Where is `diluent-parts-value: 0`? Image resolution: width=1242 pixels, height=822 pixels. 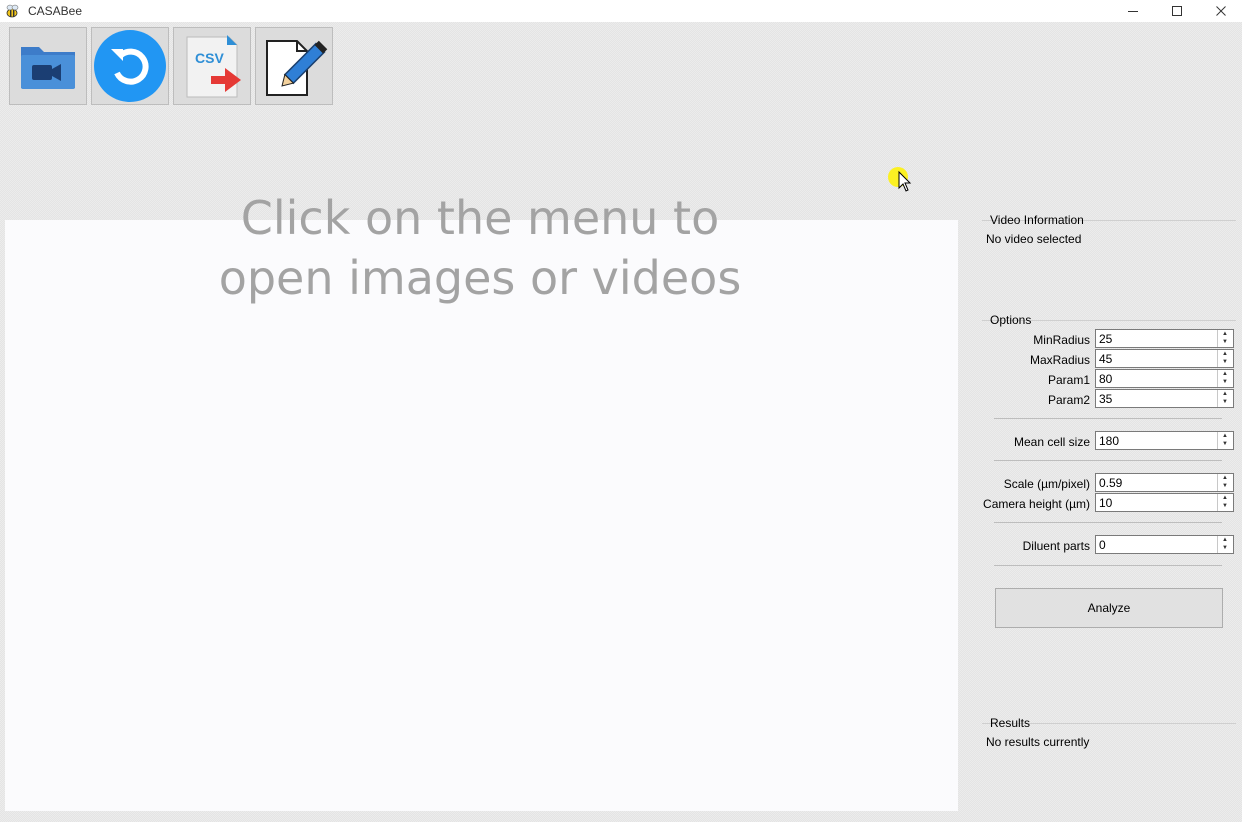
diluent-parts-value: 0 is located at coordinates (1102, 545).